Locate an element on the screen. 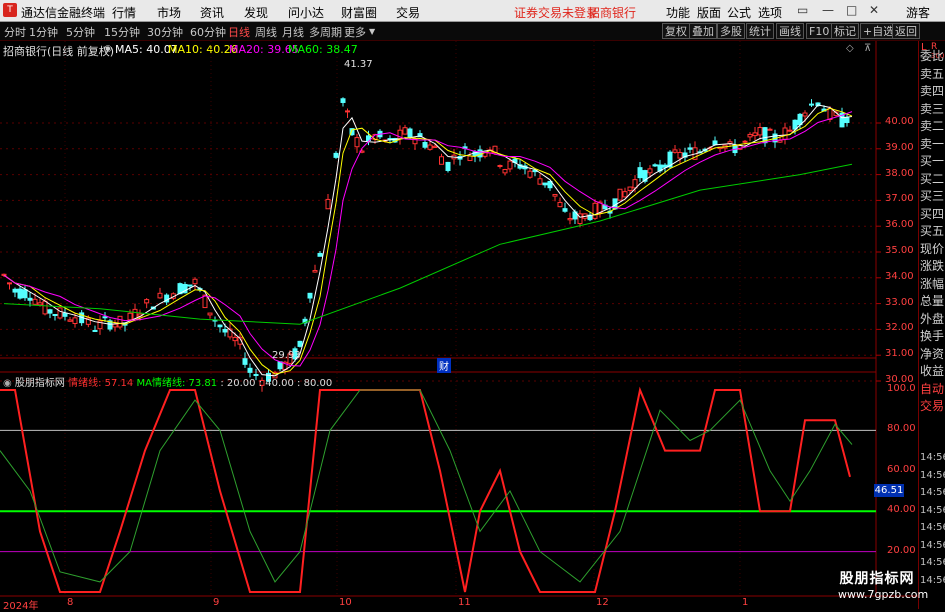  panel-item-6: 买一 is located at coordinates (932, 161).